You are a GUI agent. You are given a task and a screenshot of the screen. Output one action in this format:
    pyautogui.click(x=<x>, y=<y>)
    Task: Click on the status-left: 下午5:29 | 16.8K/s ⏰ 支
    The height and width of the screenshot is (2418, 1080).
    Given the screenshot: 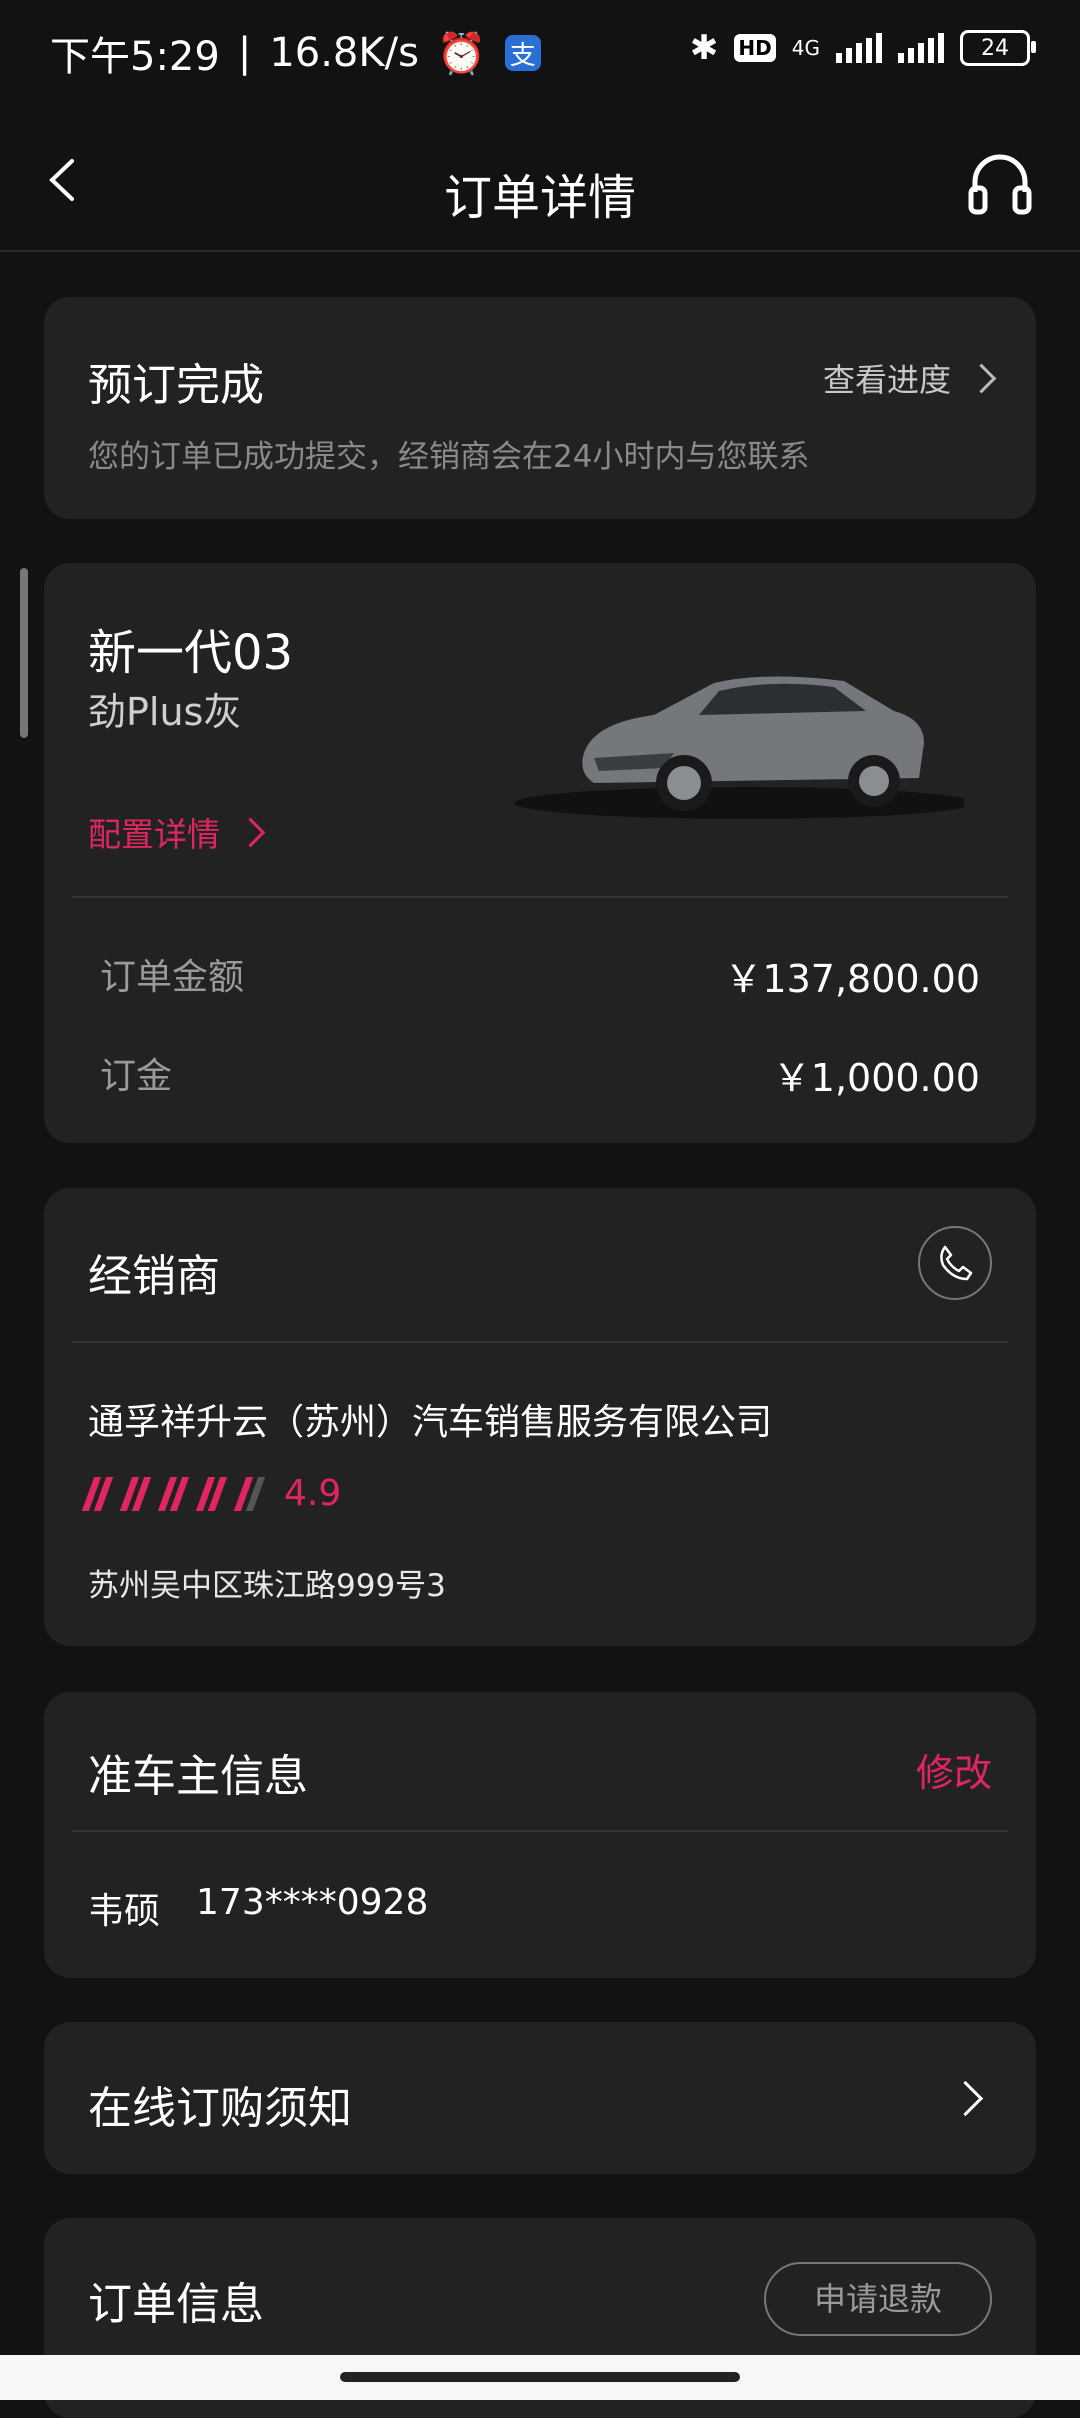 What is the action you would take?
    pyautogui.click(x=295, y=53)
    